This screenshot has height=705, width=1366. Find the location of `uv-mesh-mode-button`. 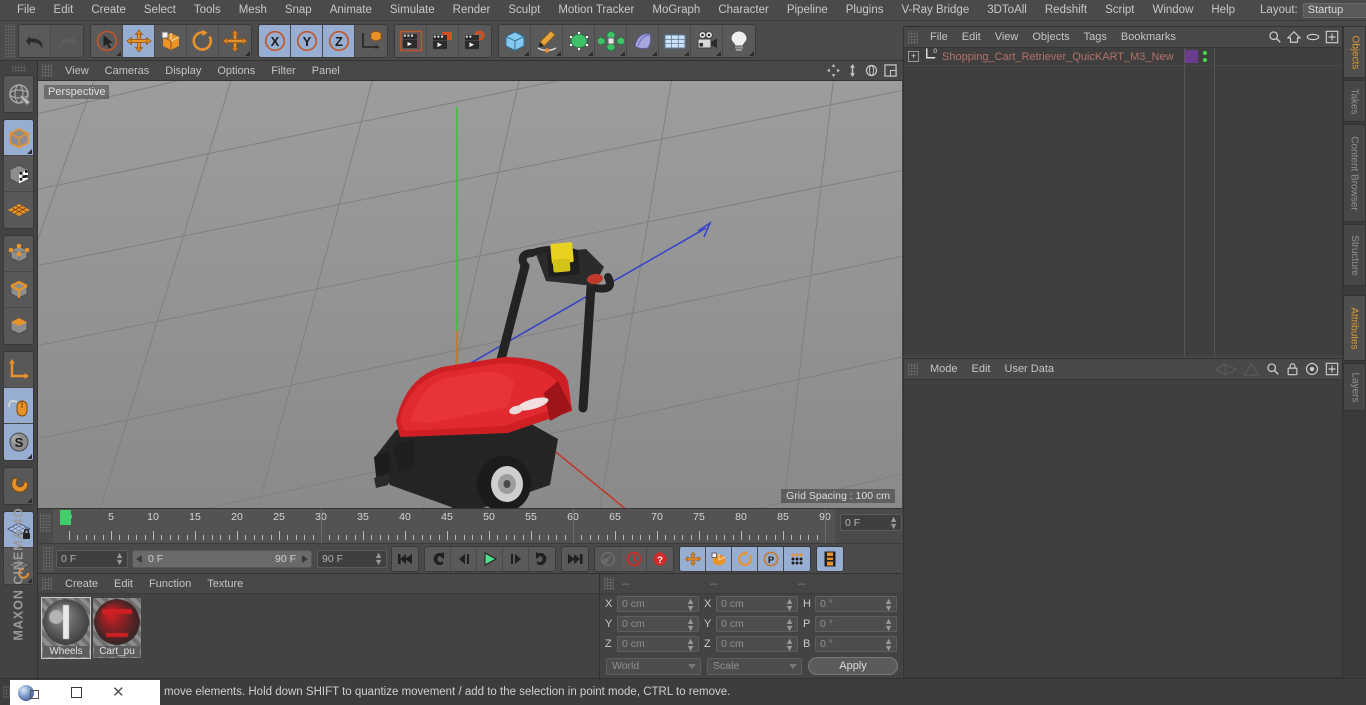

uv-mesh-mode-button is located at coordinates (18, 210).